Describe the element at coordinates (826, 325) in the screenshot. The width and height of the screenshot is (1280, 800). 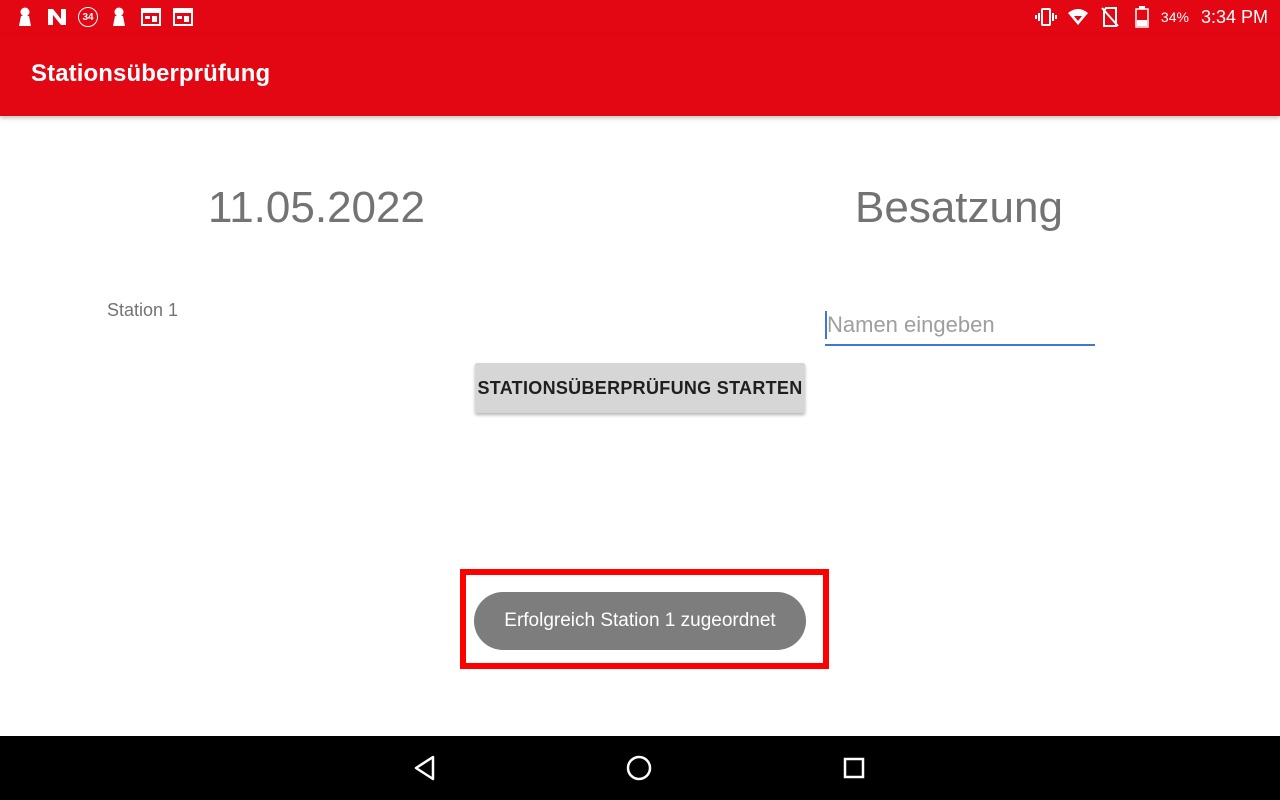
I see `text-cursor` at that location.